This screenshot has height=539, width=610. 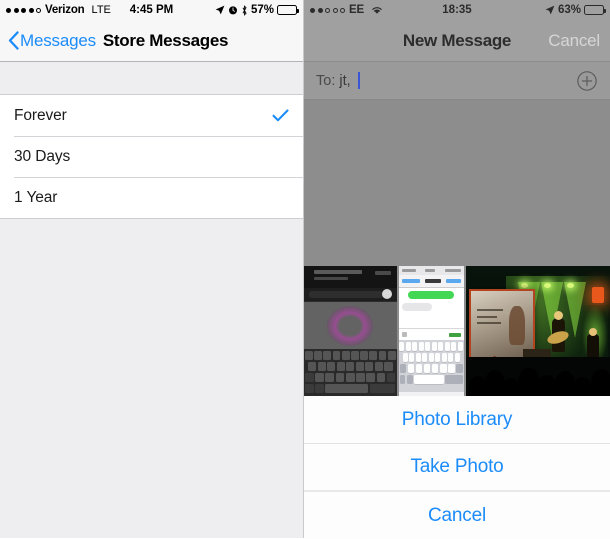 What do you see at coordinates (165, 40) in the screenshot?
I see `page-title: Store Messages` at bounding box center [165, 40].